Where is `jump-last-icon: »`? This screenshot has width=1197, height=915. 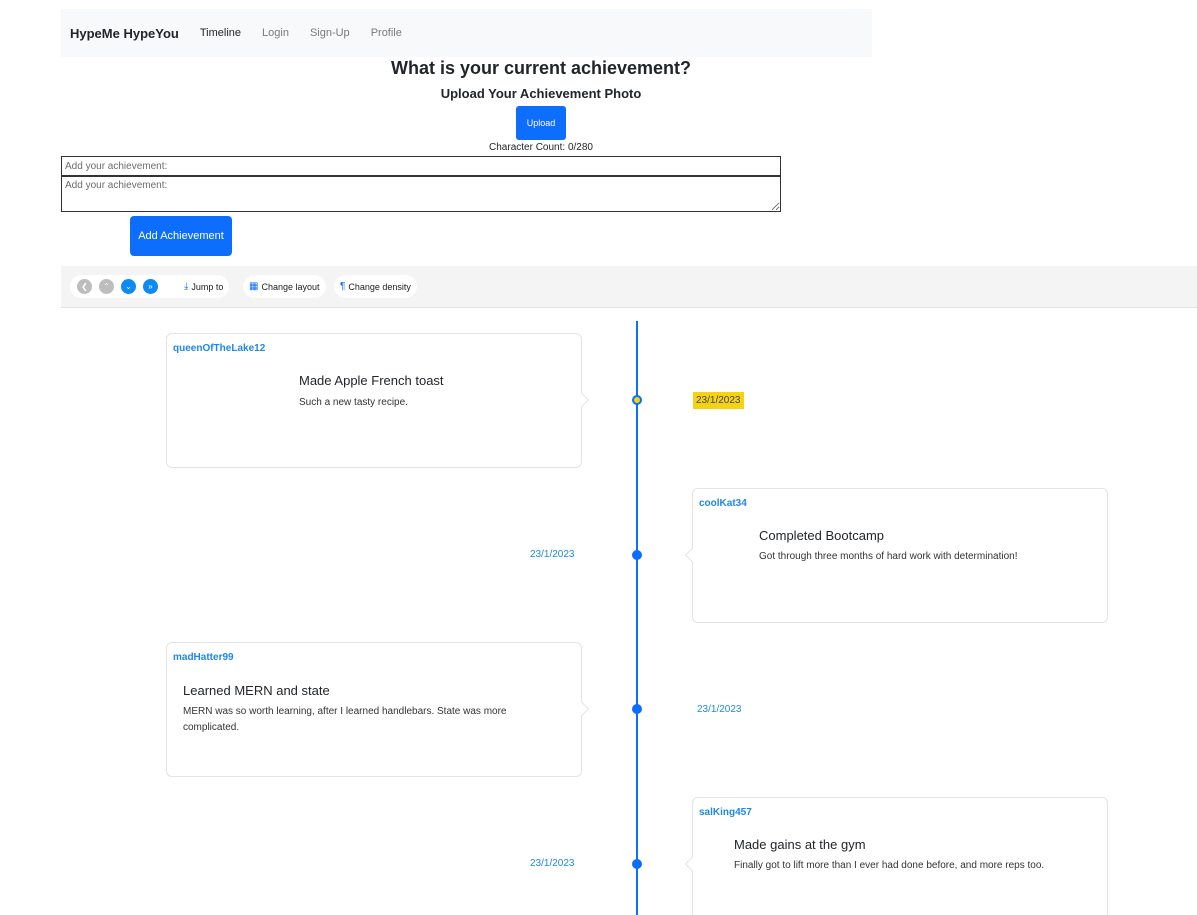 jump-last-icon: » is located at coordinates (150, 286).